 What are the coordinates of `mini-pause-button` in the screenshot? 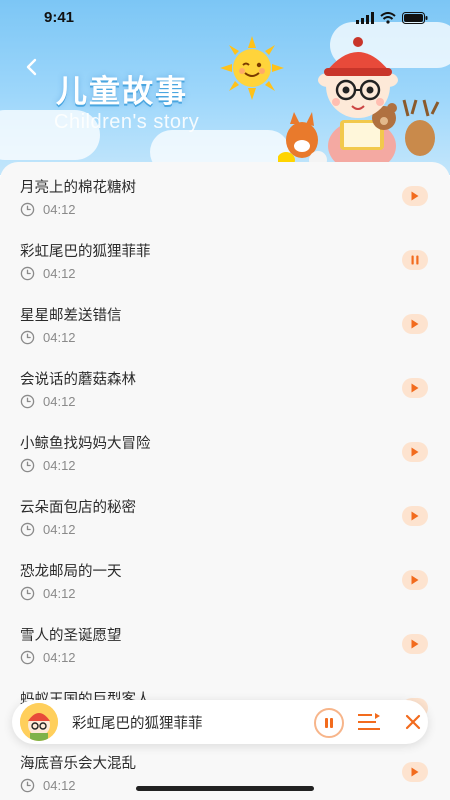 It's located at (329, 723).